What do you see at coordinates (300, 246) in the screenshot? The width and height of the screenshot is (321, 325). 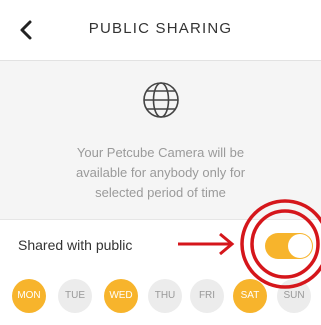 I see `toggle-knob` at bounding box center [300, 246].